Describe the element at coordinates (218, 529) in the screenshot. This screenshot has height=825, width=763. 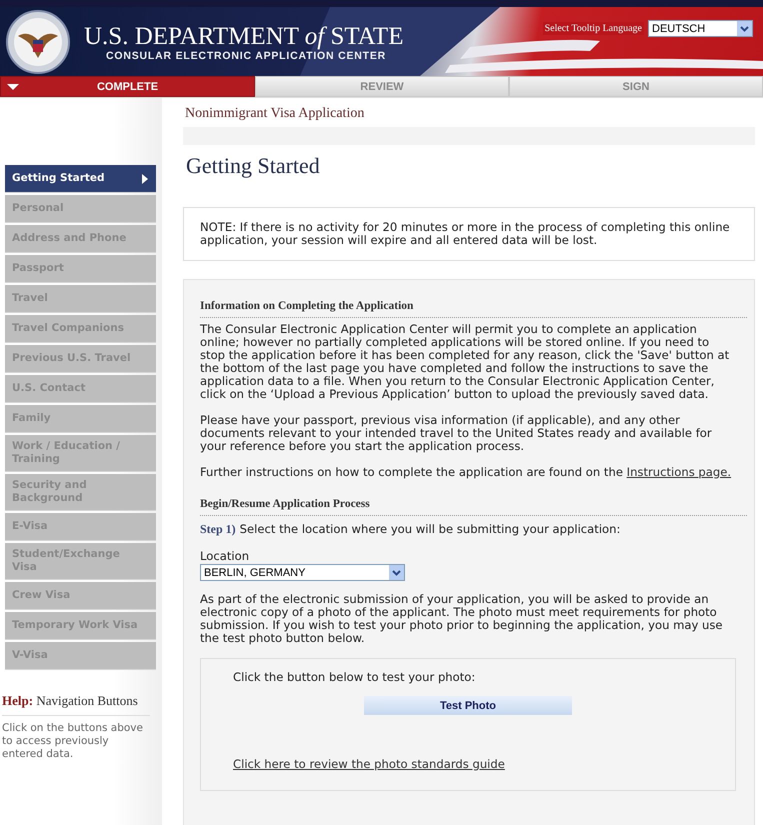
I see `step-label: Step 1)` at that location.